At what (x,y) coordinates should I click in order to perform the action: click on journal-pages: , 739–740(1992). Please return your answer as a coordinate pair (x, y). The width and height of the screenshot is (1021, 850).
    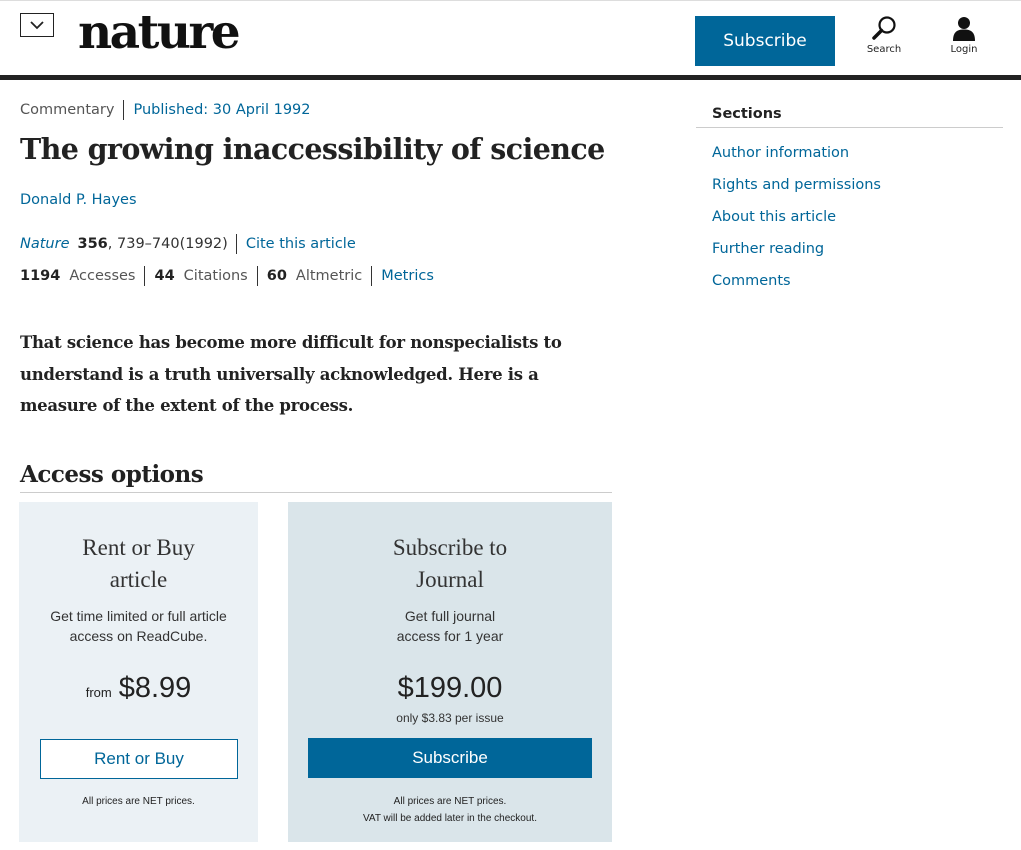
    Looking at the image, I should click on (172, 244).